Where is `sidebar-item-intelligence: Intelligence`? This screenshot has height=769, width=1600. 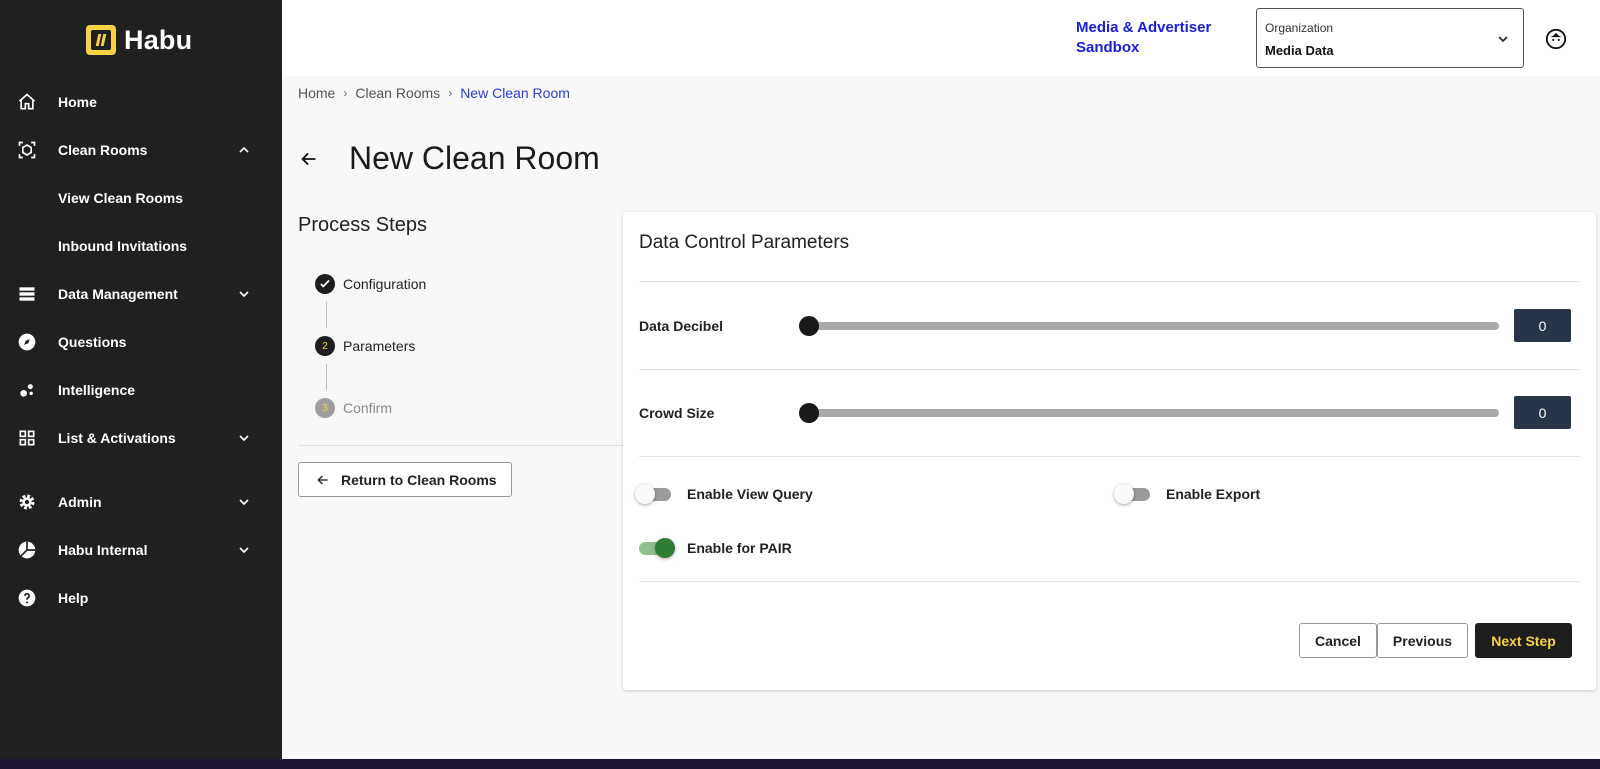
sidebar-item-intelligence: Intelligence is located at coordinates (141, 390).